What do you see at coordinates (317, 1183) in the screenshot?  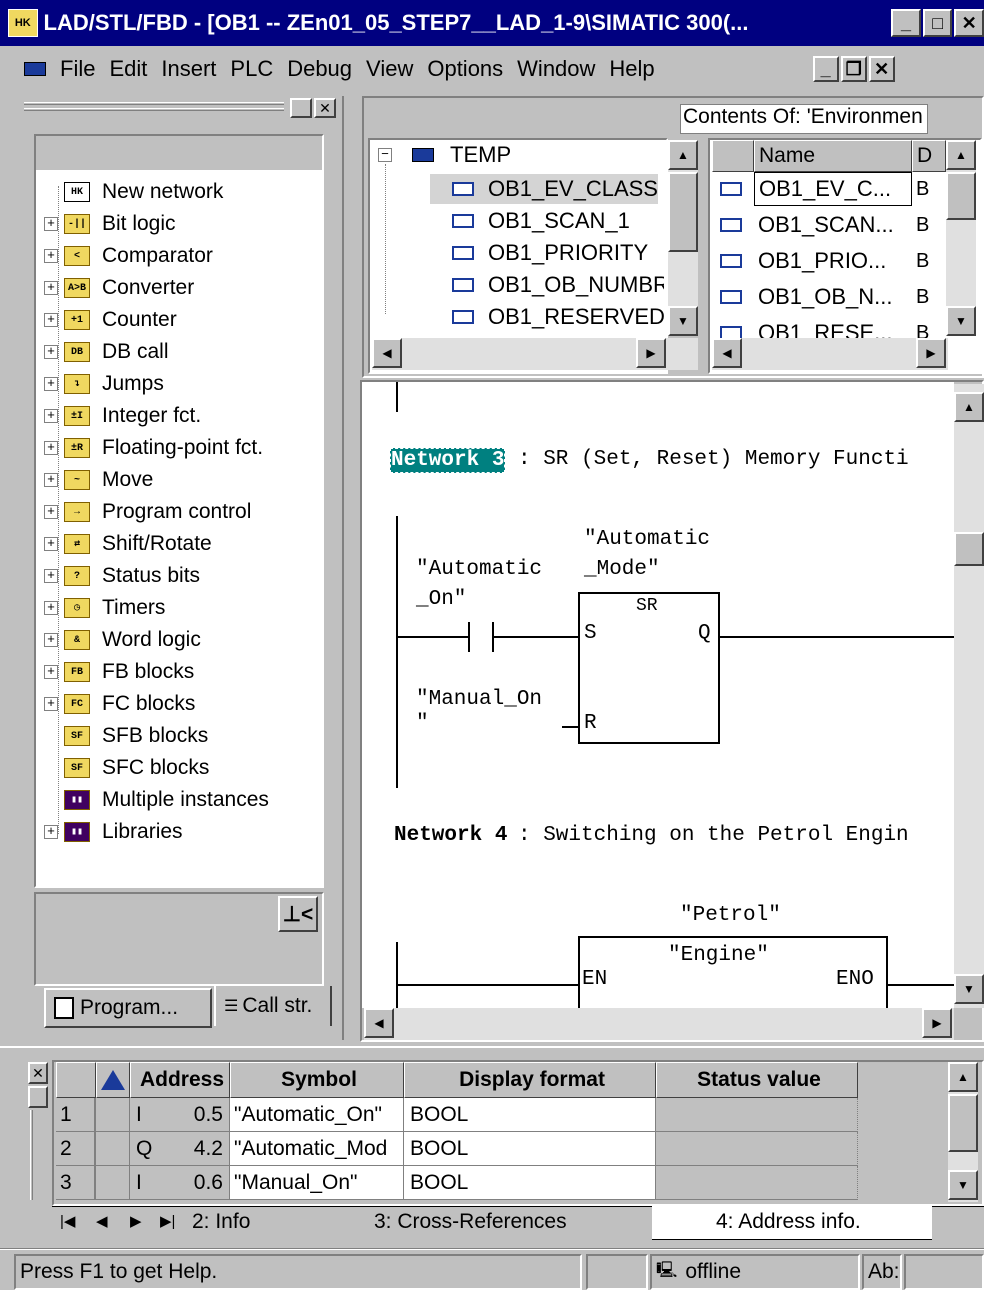 I see `symbol-cell: "Manual_On"` at bounding box center [317, 1183].